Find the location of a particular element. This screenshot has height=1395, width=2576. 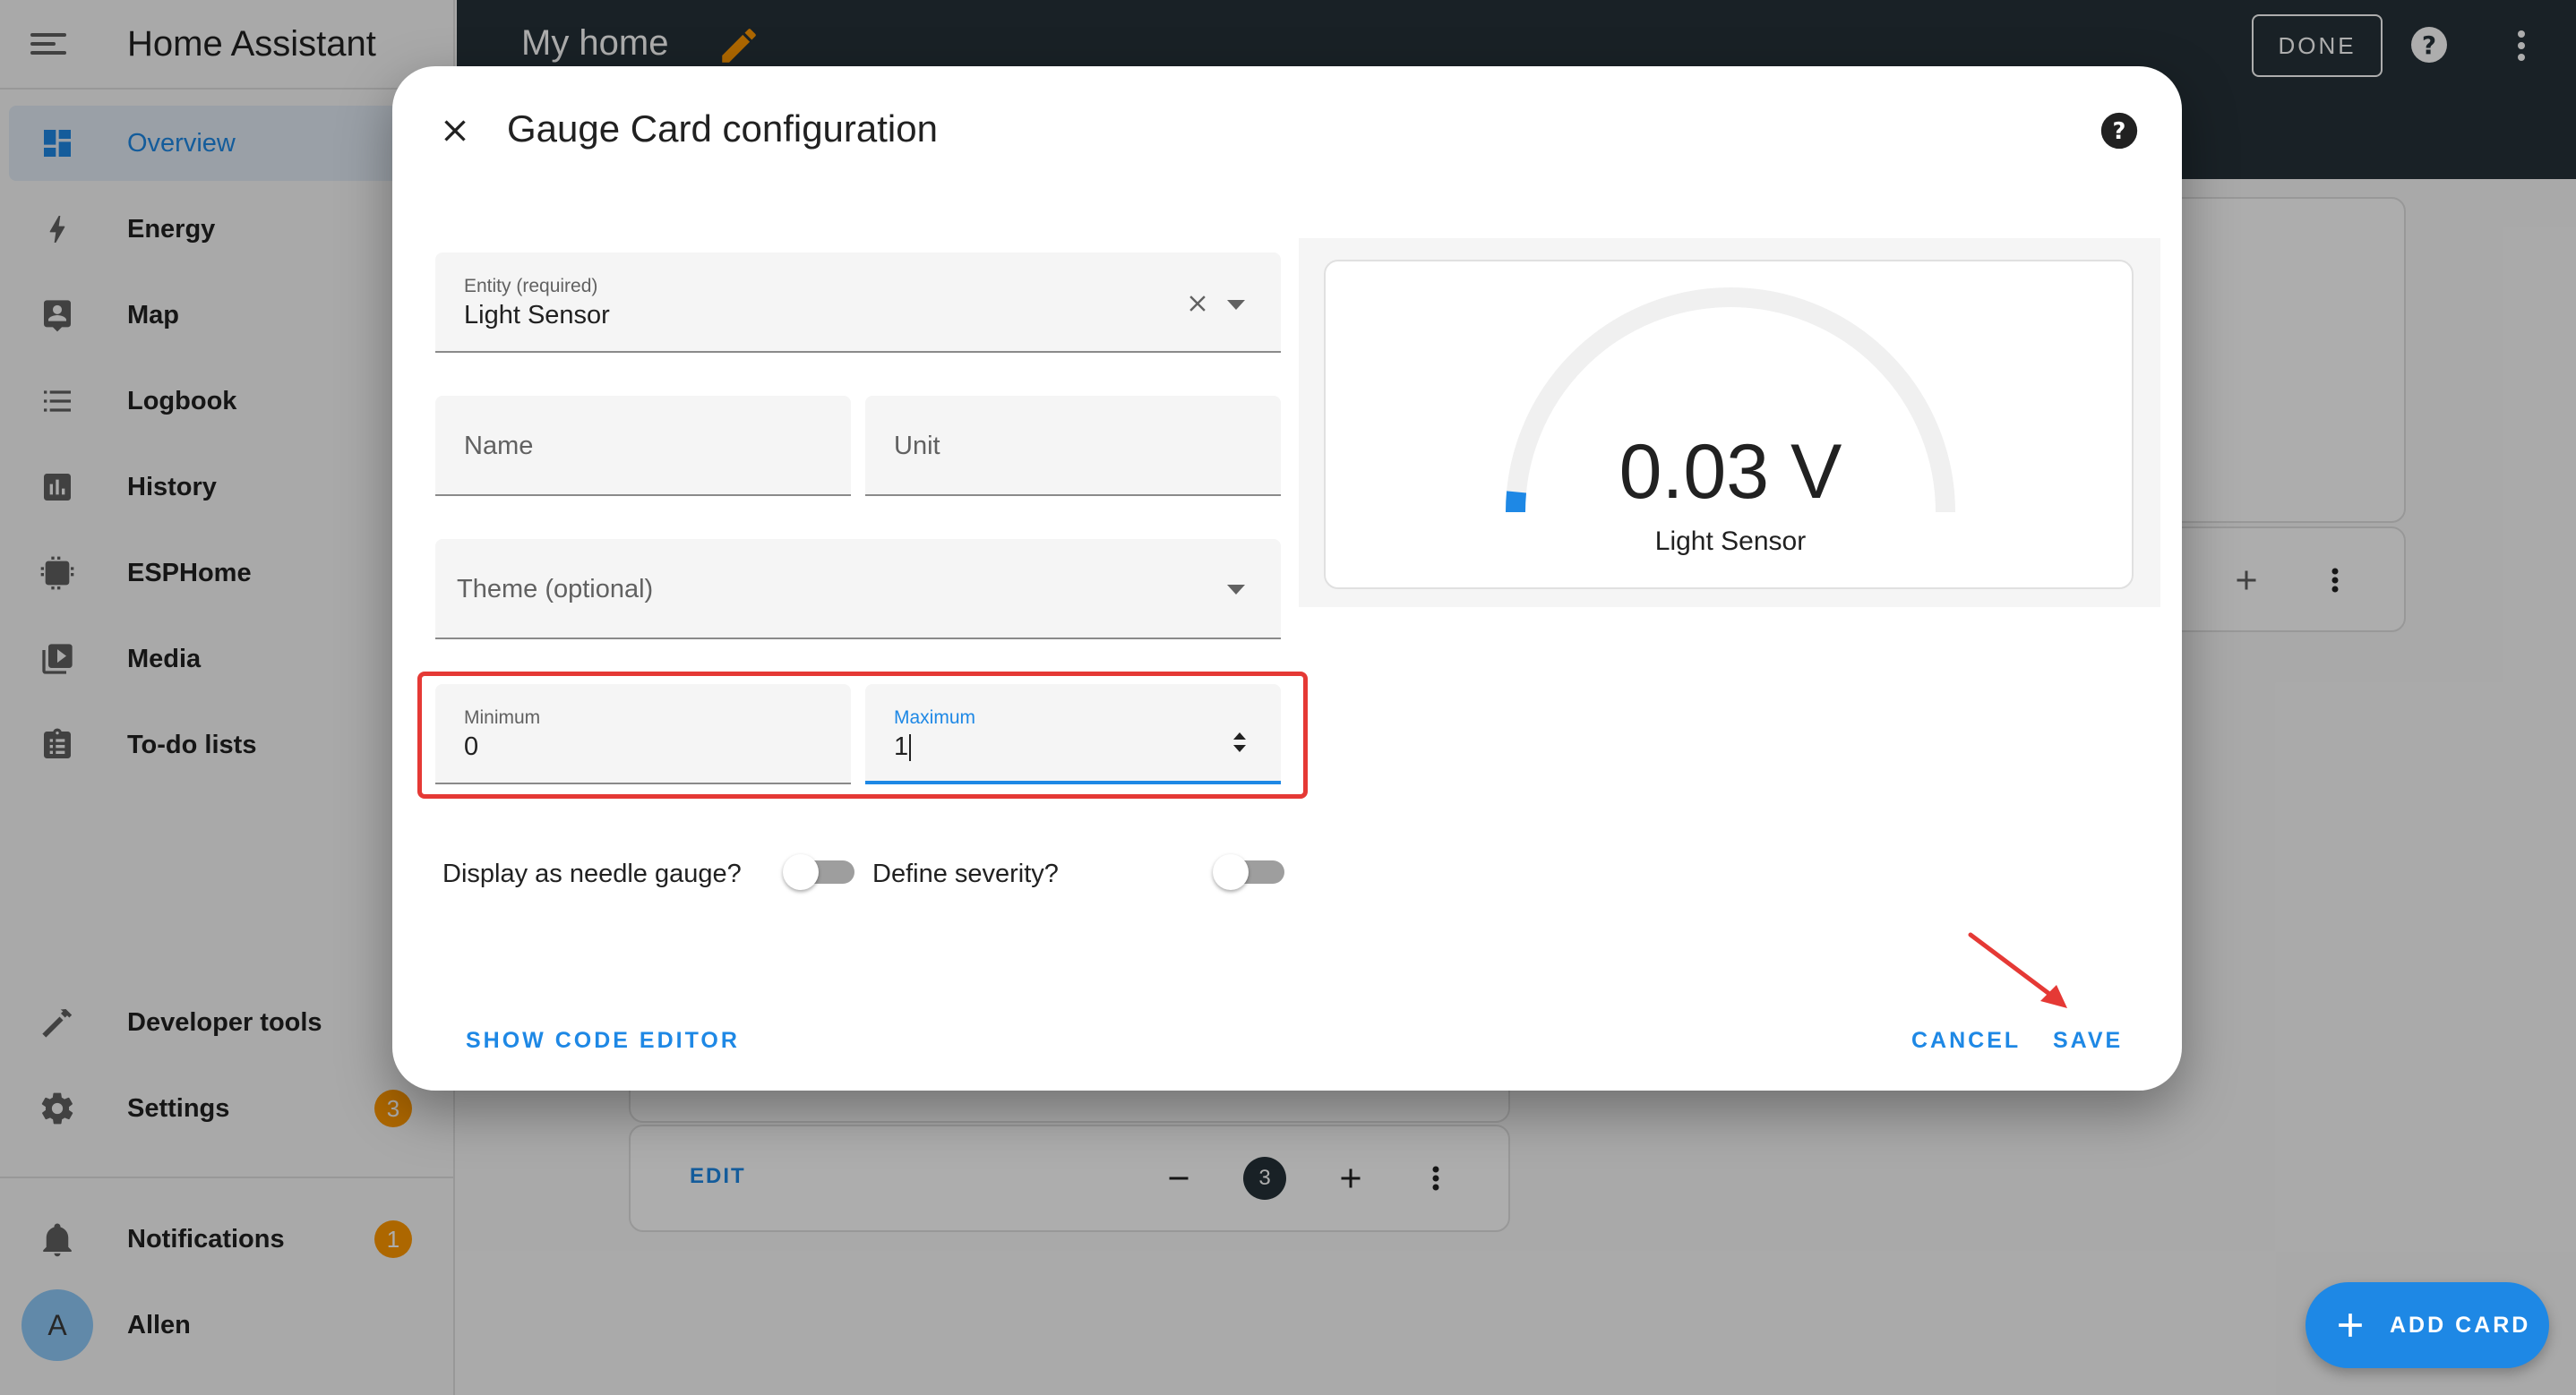

help-icon: ? is located at coordinates (2119, 130).